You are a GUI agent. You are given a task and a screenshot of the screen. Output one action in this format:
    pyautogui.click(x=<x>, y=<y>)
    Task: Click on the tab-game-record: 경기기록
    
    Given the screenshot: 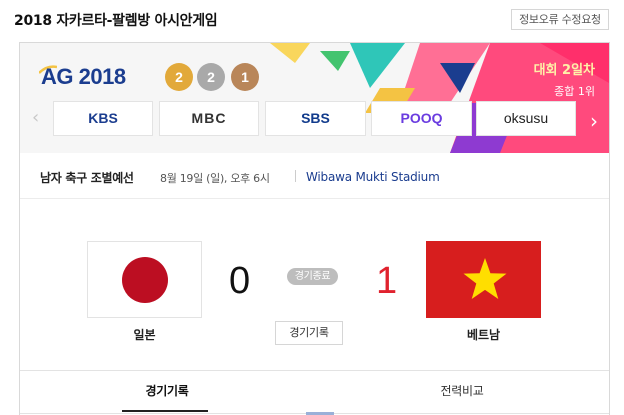 What is the action you would take?
    pyautogui.click(x=167, y=393)
    